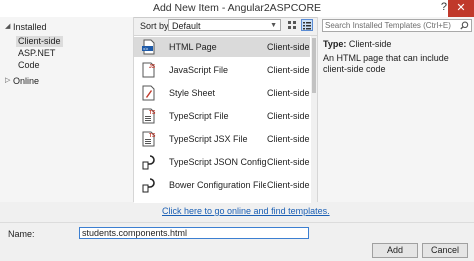  What do you see at coordinates (445, 250) in the screenshot?
I see `cancel-button: Cancel` at bounding box center [445, 250].